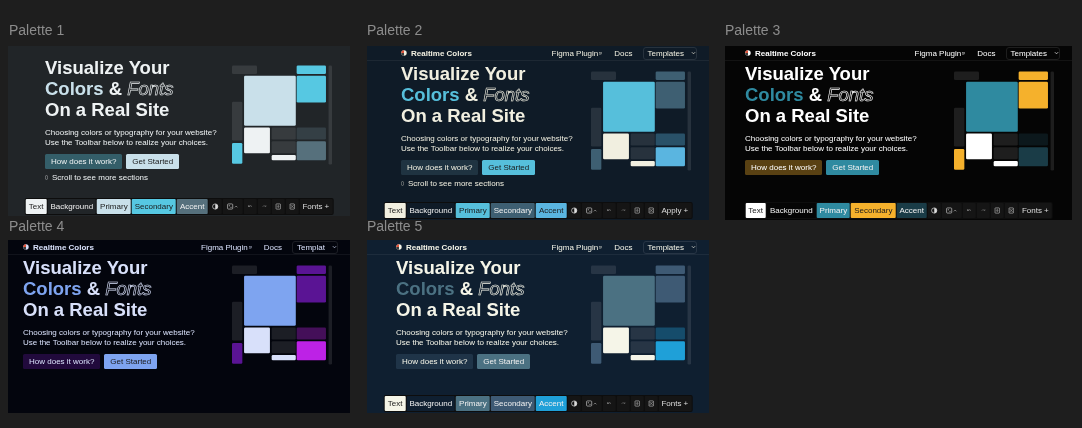 The image size is (1082, 428). I want to click on frame-label: Palette 1, so click(37, 30).